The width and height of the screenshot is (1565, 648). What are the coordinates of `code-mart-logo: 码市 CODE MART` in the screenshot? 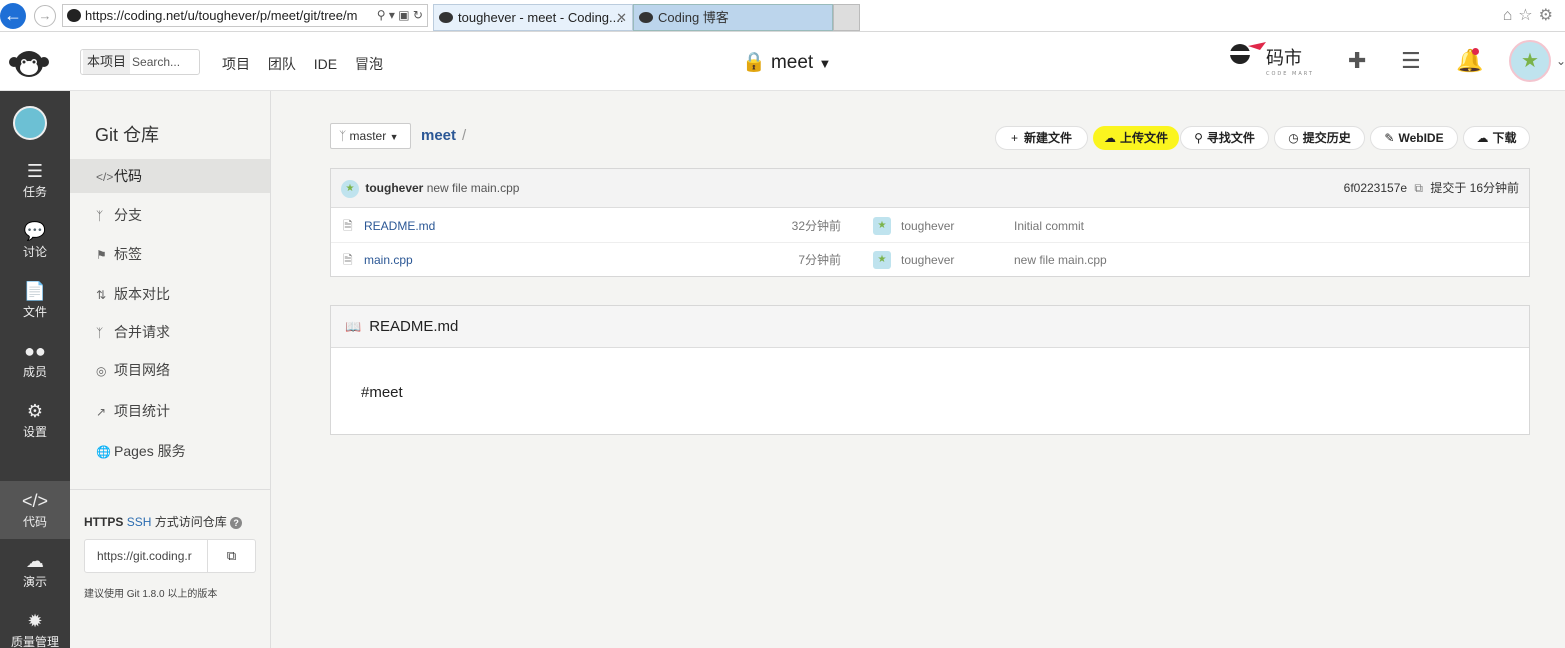 It's located at (1272, 59).